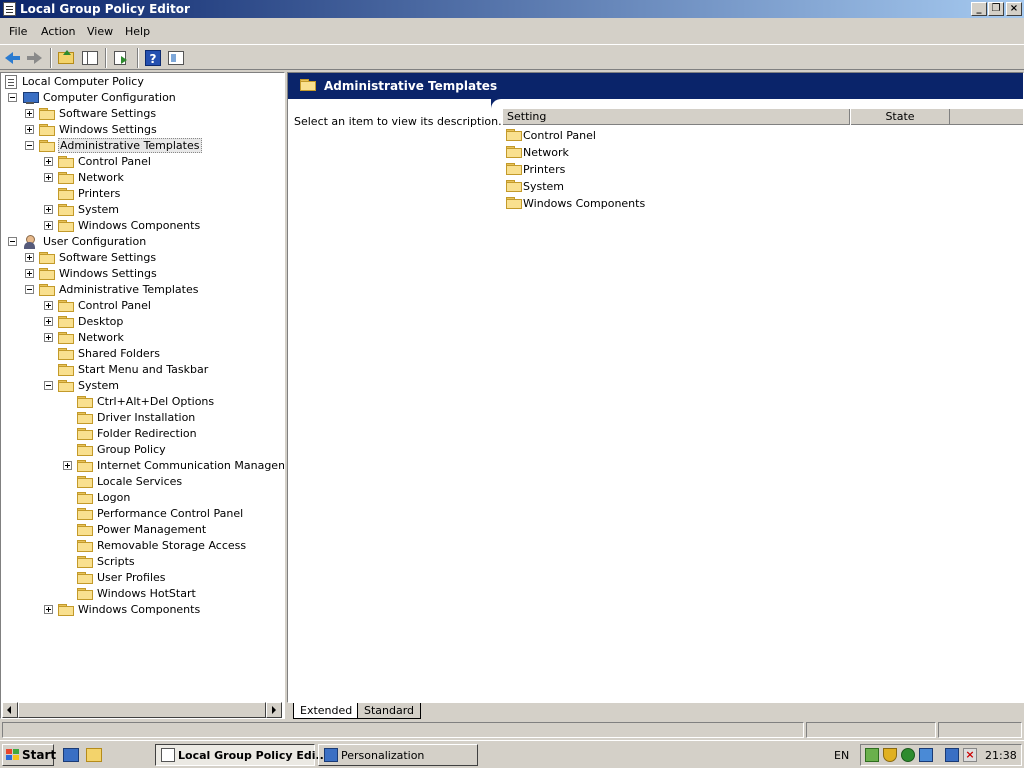 The width and height of the screenshot is (1024, 768). What do you see at coordinates (137, 31) in the screenshot?
I see `menu-help: Help` at bounding box center [137, 31].